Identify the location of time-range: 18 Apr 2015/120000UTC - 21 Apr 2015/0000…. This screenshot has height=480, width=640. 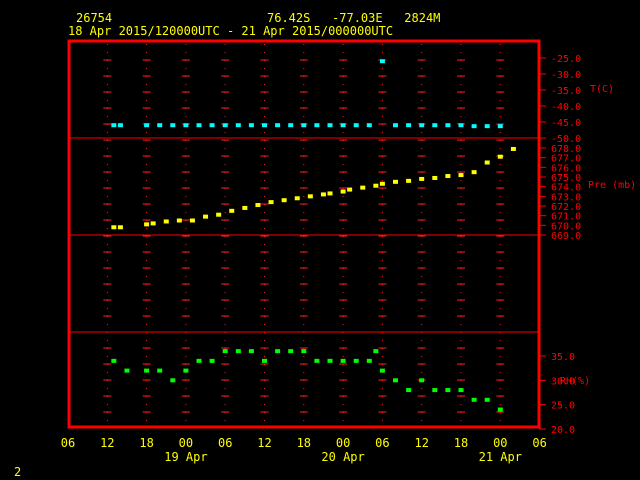
(230, 31).